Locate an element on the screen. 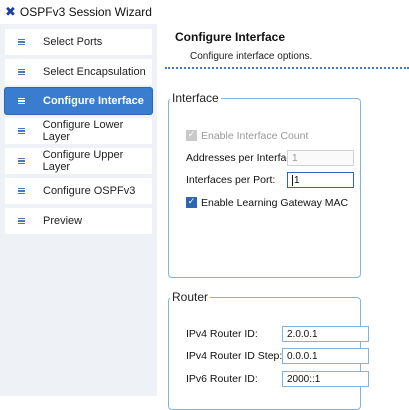 Image resolution: width=409 pixels, height=410 pixels. ipv4-router-id-step-value: 0.0.0.1 is located at coordinates (302, 356).